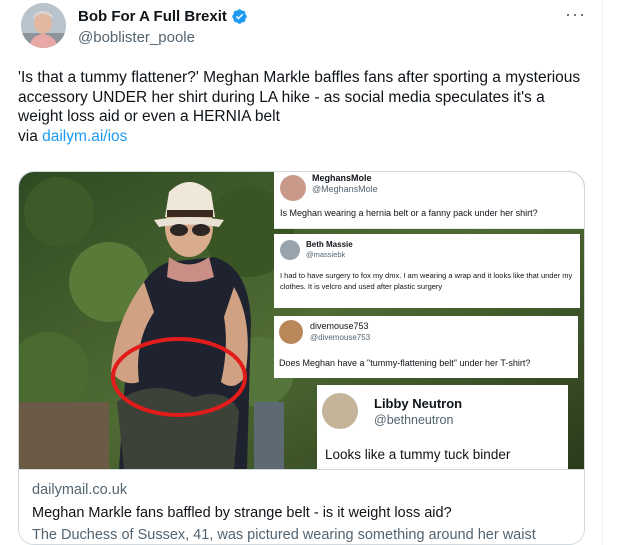 The width and height of the screenshot is (629, 545). What do you see at coordinates (326, 254) in the screenshot?
I see `embedded-handle: @massiebk` at bounding box center [326, 254].